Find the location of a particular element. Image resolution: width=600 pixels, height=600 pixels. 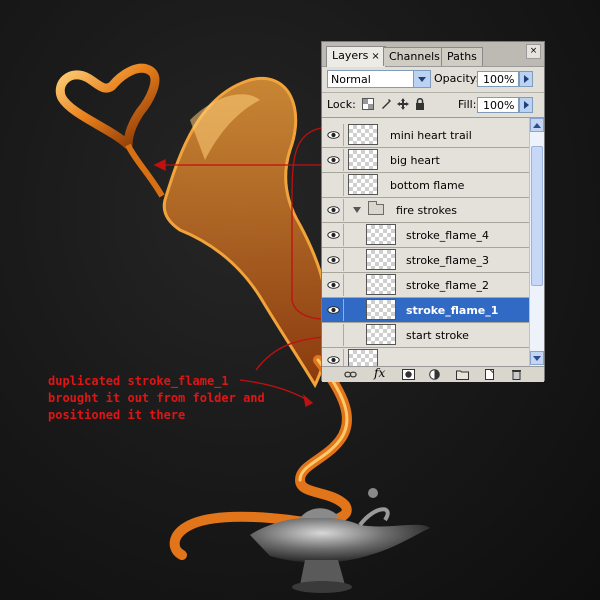

fx-icon: fx is located at coordinates (379, 373).